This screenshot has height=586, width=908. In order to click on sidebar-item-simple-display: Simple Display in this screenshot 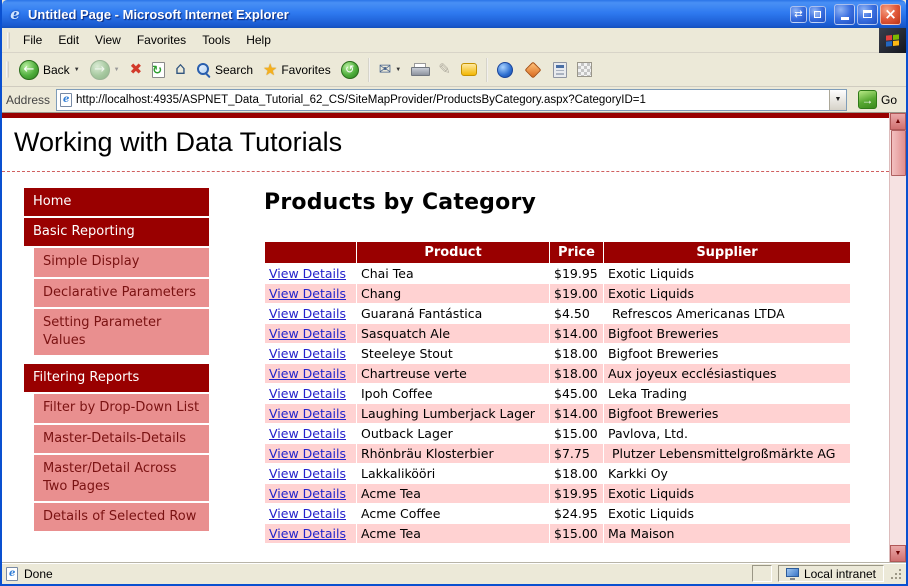, I will do `click(121, 262)`.